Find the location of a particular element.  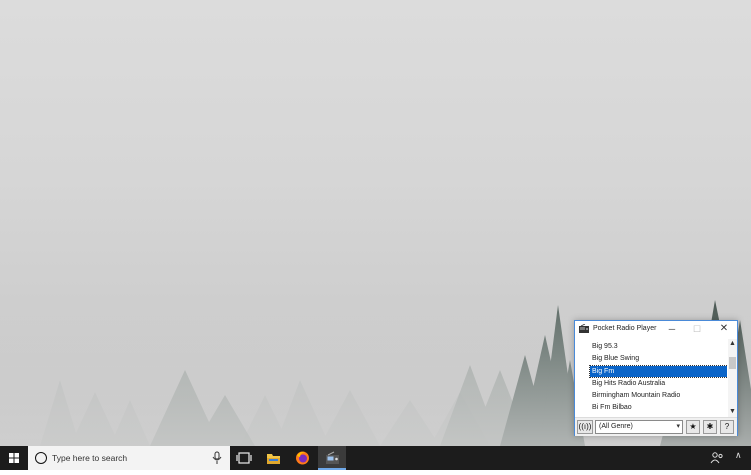

settings-button: ✱ is located at coordinates (710, 427).